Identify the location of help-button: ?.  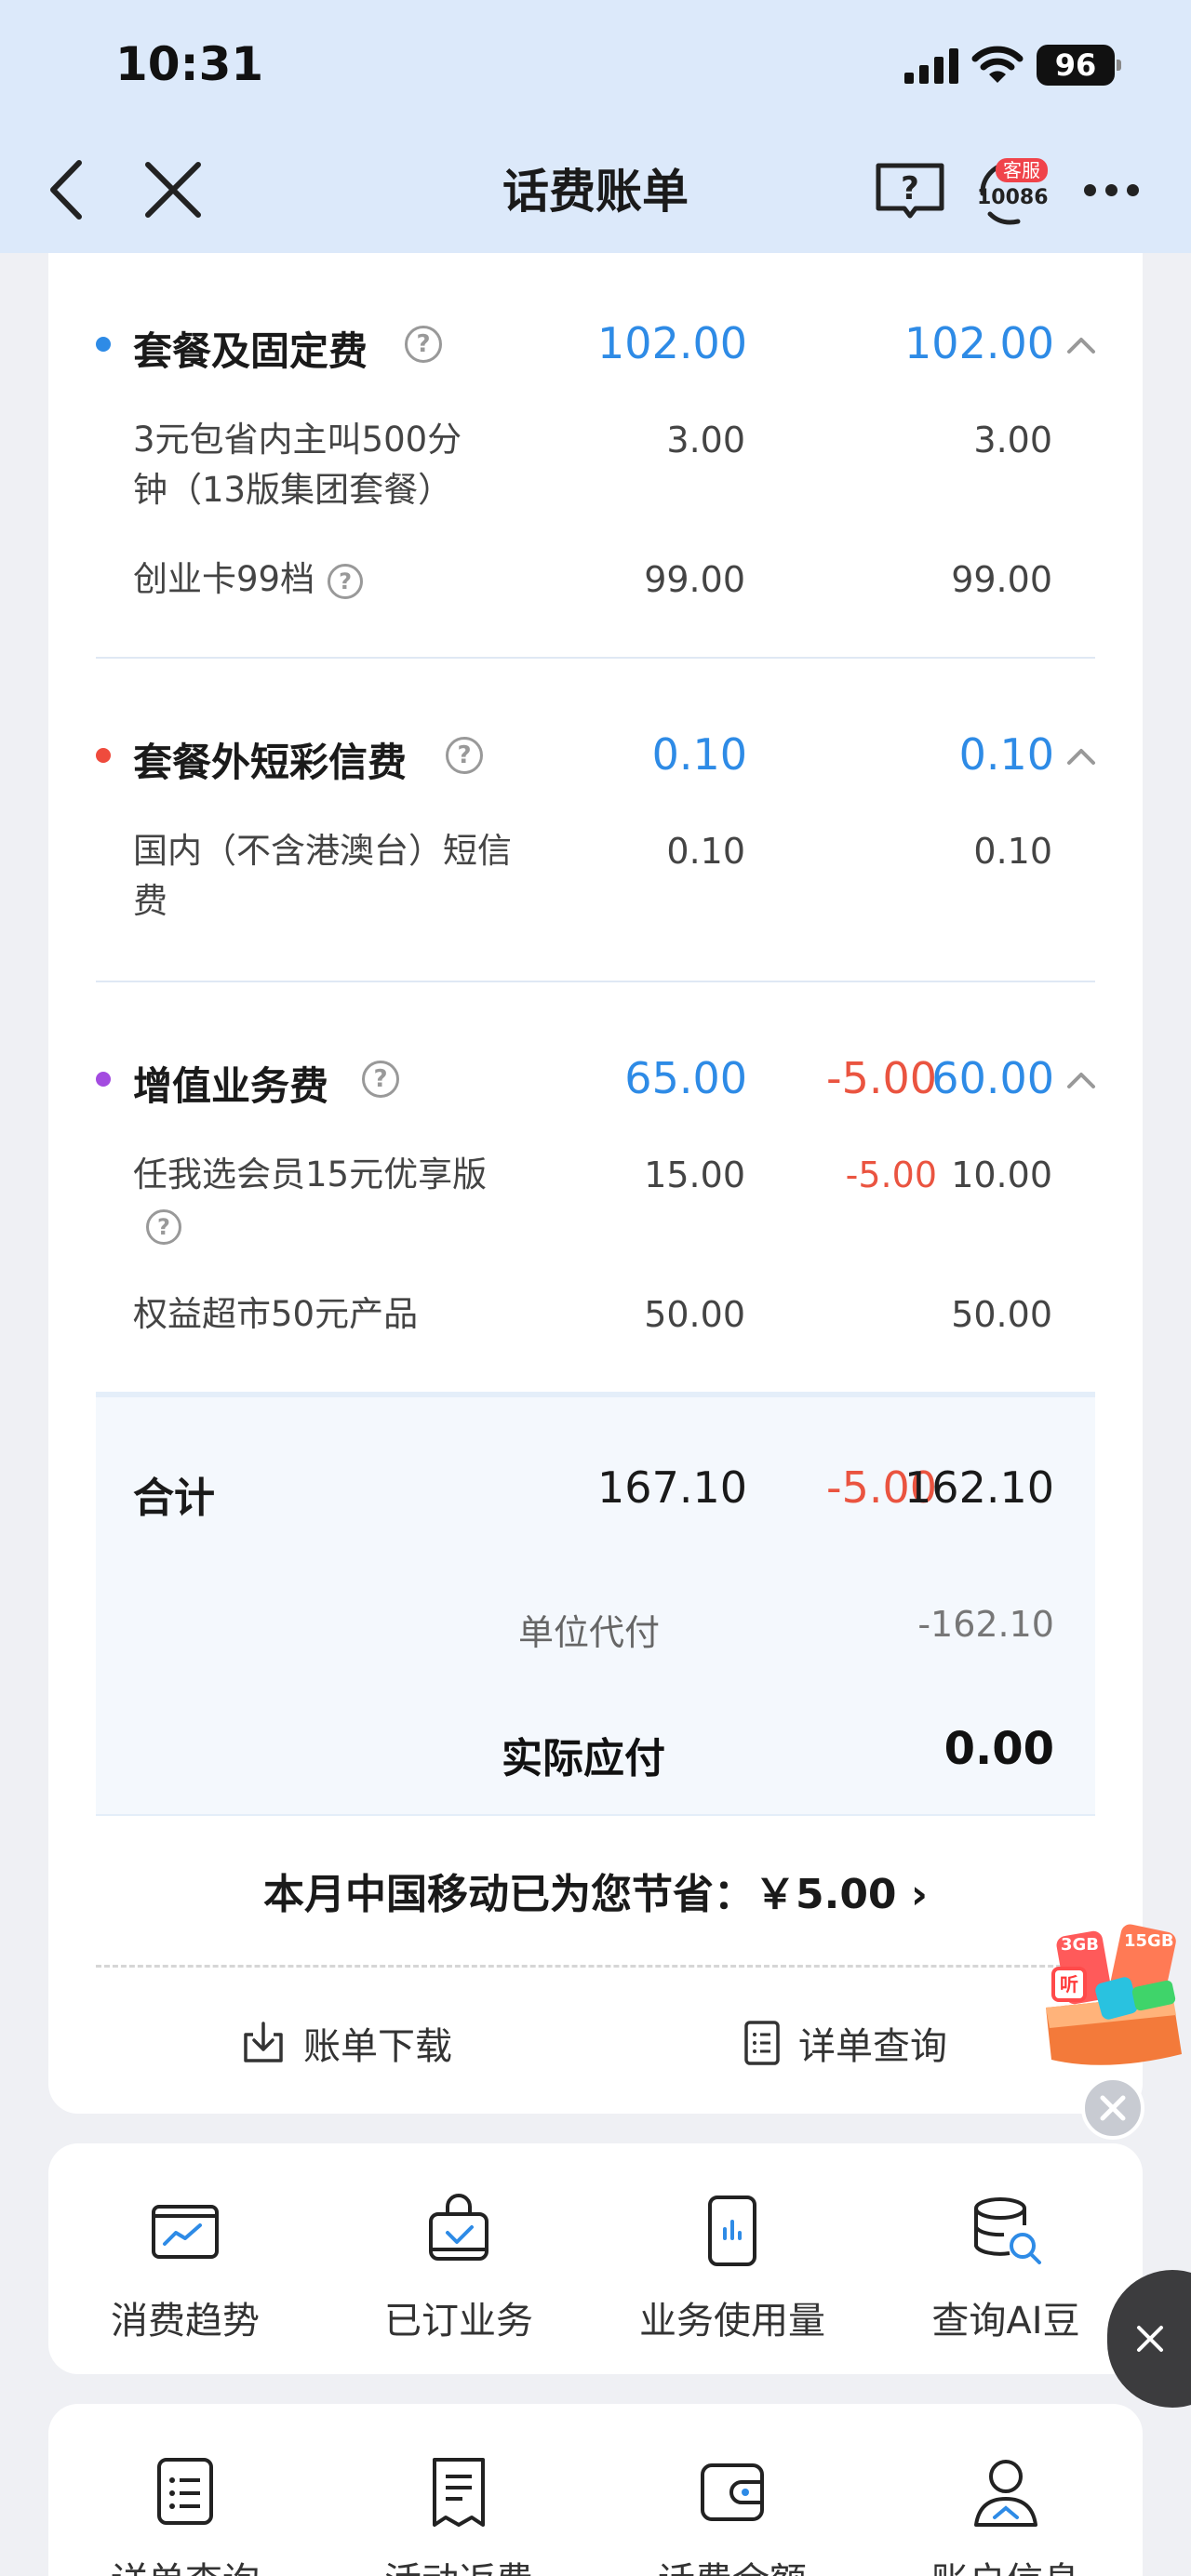
(910, 190).